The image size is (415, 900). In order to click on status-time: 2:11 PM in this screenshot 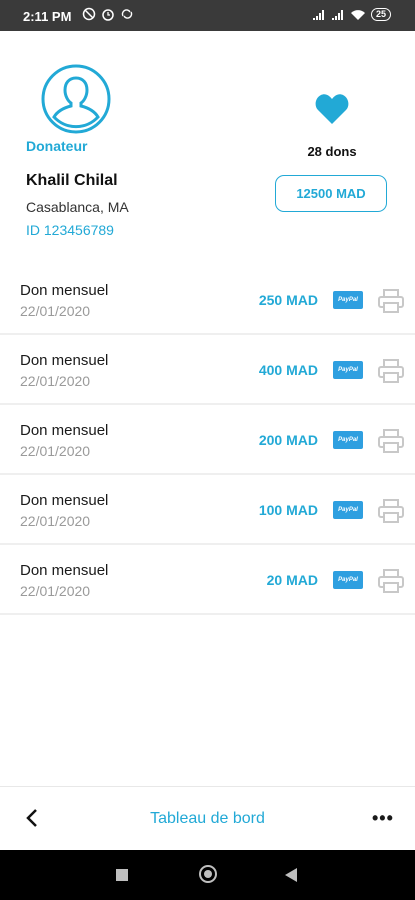, I will do `click(47, 16)`.